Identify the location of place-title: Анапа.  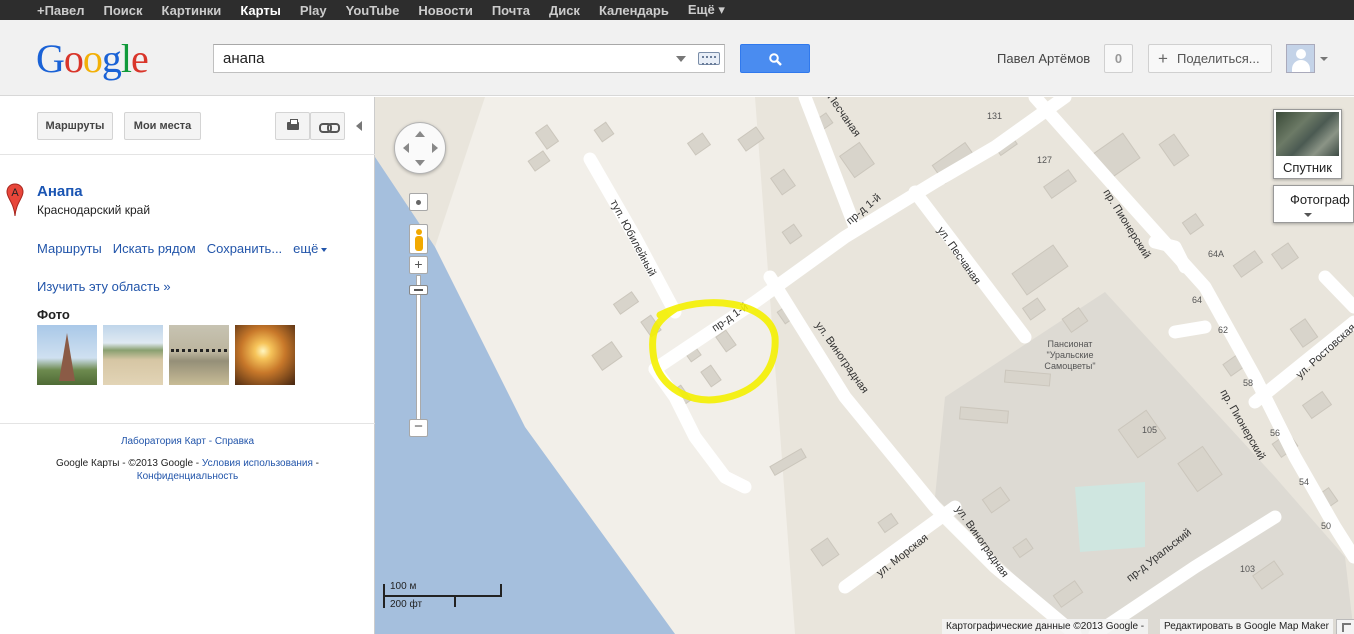
(60, 191).